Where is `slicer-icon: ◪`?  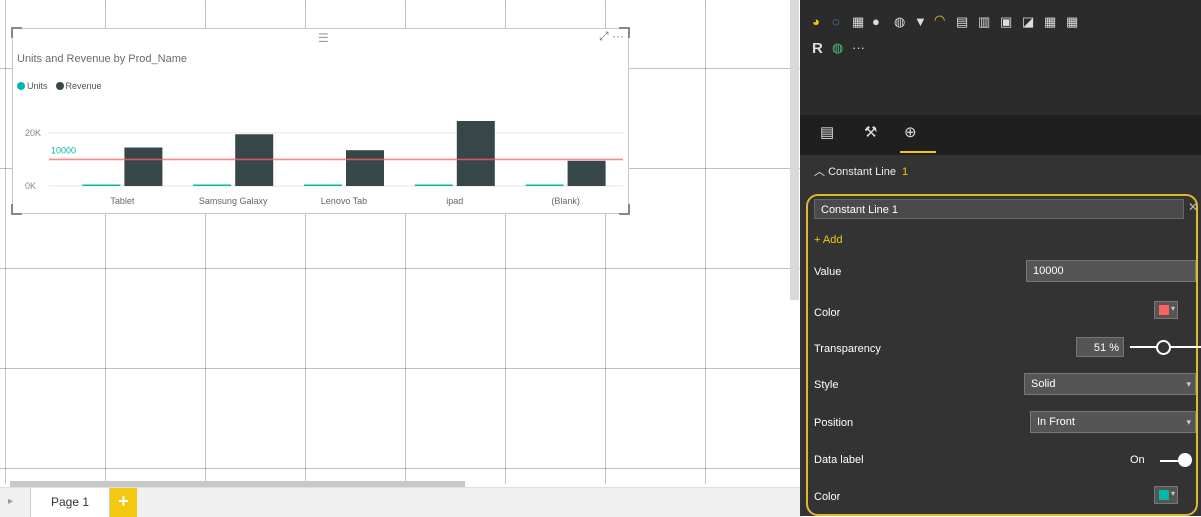
slicer-icon: ◪ is located at coordinates (1028, 22).